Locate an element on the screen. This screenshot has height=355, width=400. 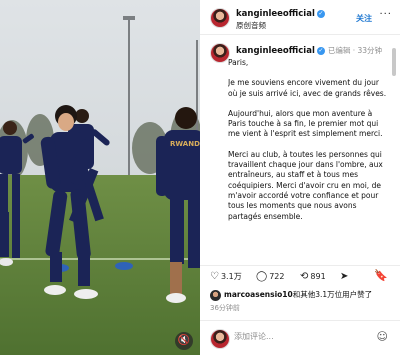
likes-summary: 和其他3.1万位用户赞了 is located at coordinates (332, 294).